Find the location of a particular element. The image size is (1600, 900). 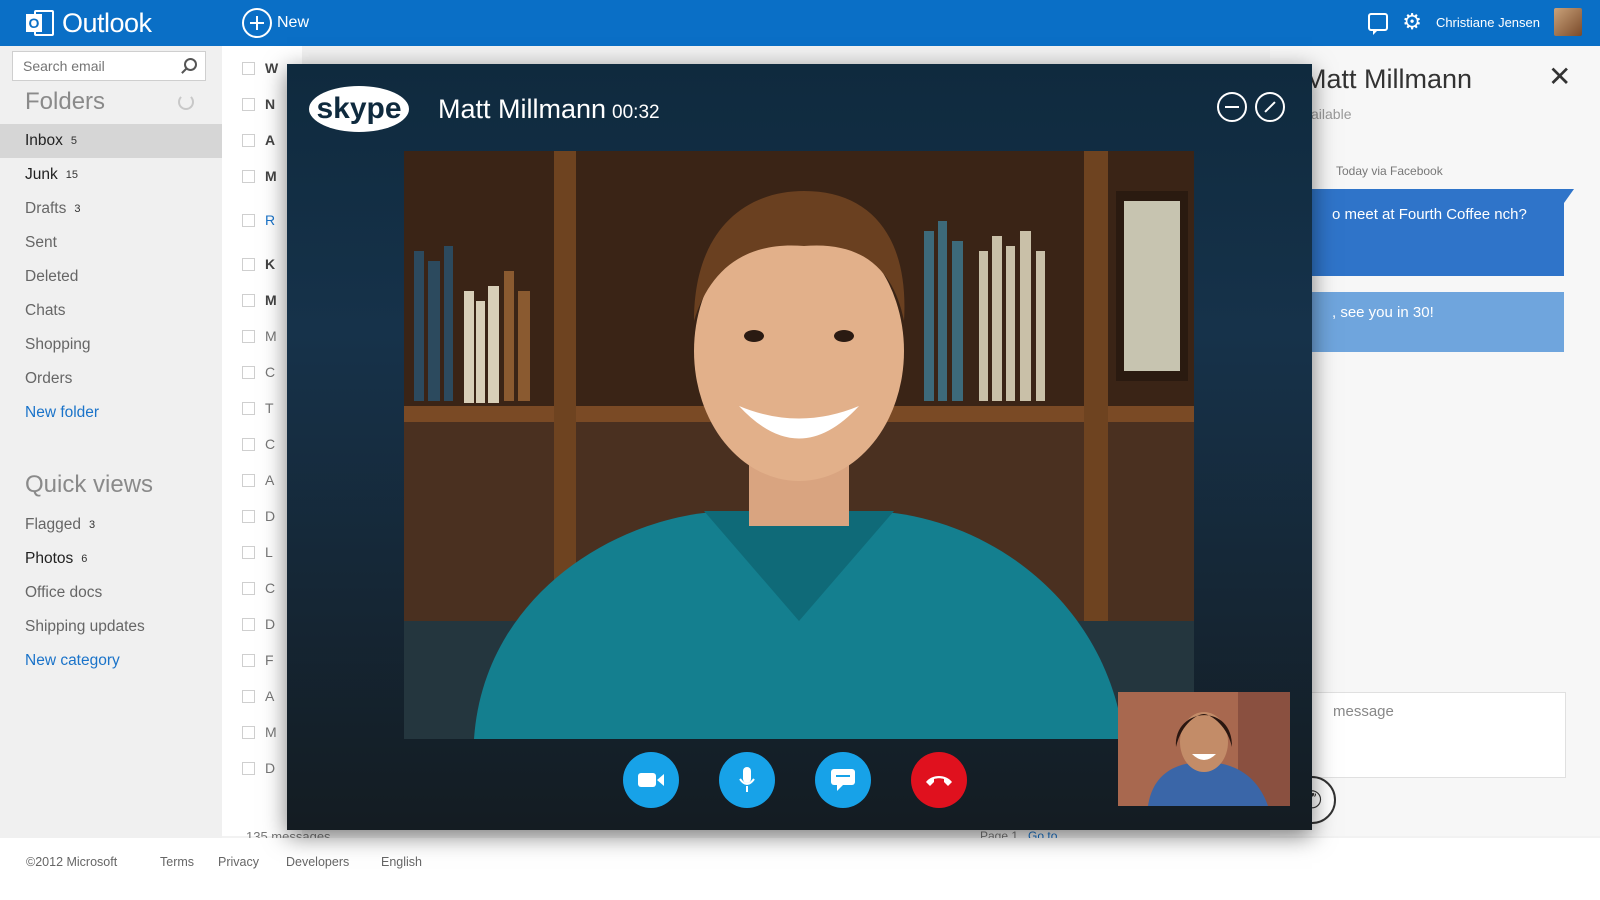

nav-item-label: Inbox is located at coordinates (44, 140).